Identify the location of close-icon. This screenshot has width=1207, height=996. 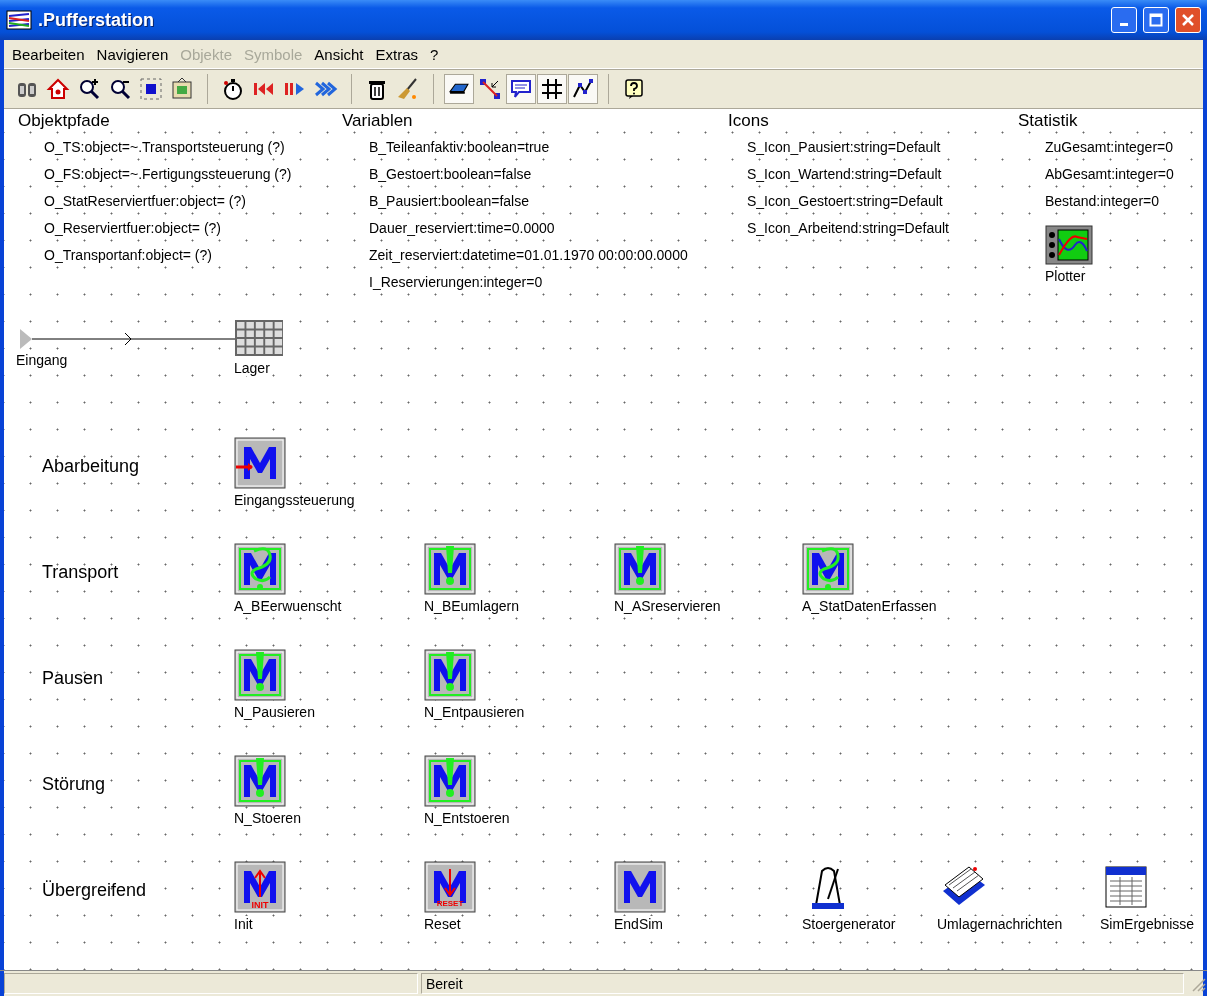
(1188, 20).